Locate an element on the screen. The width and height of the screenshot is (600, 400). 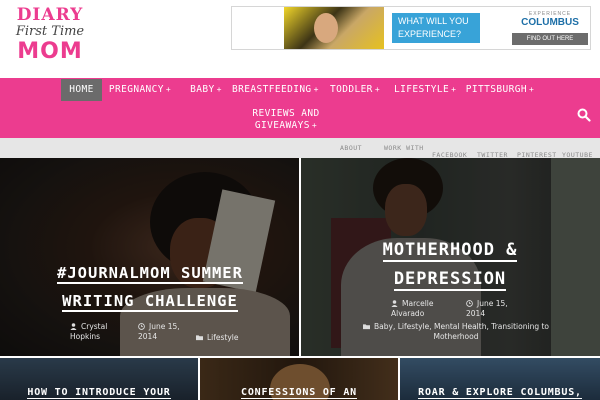
nav-item-pregnancy: PREGNANCY + is located at coordinates (140, 90).